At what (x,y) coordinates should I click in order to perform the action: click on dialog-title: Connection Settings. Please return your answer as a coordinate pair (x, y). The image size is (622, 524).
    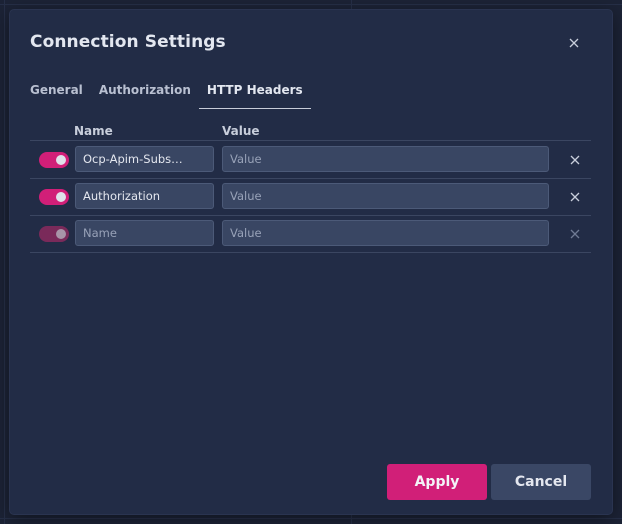
    Looking at the image, I should click on (128, 42).